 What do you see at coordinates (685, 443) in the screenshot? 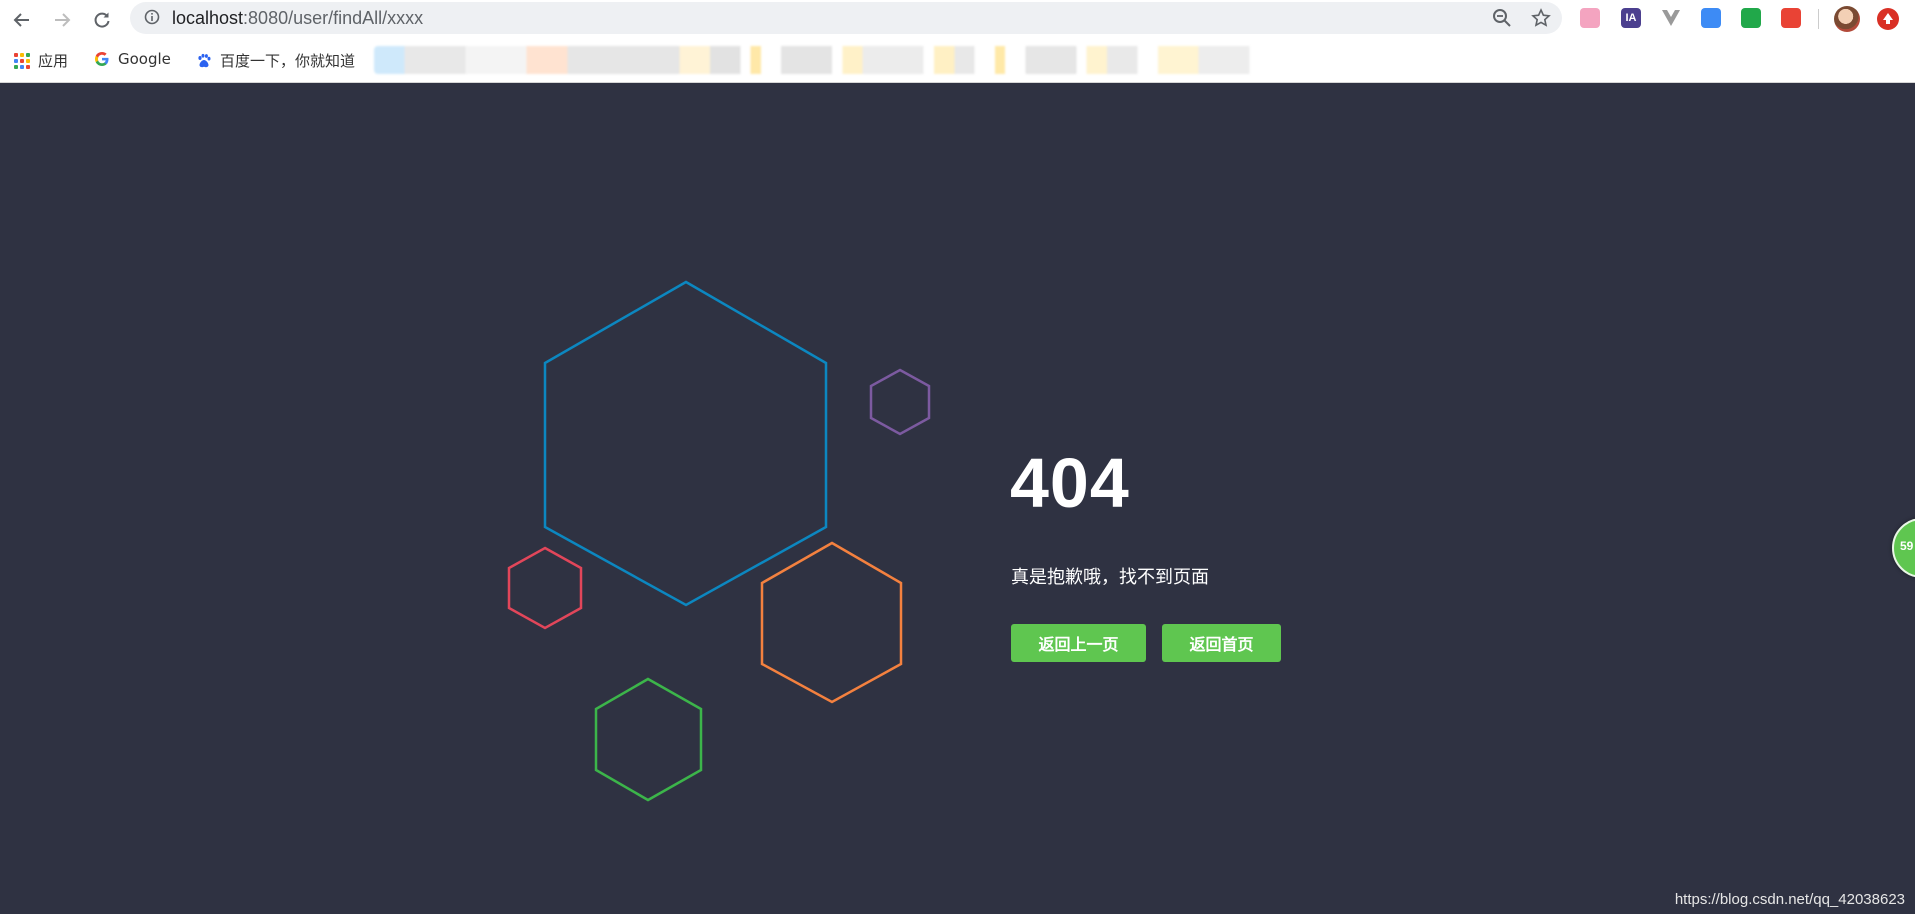
I see `large-blue-hexagon` at bounding box center [685, 443].